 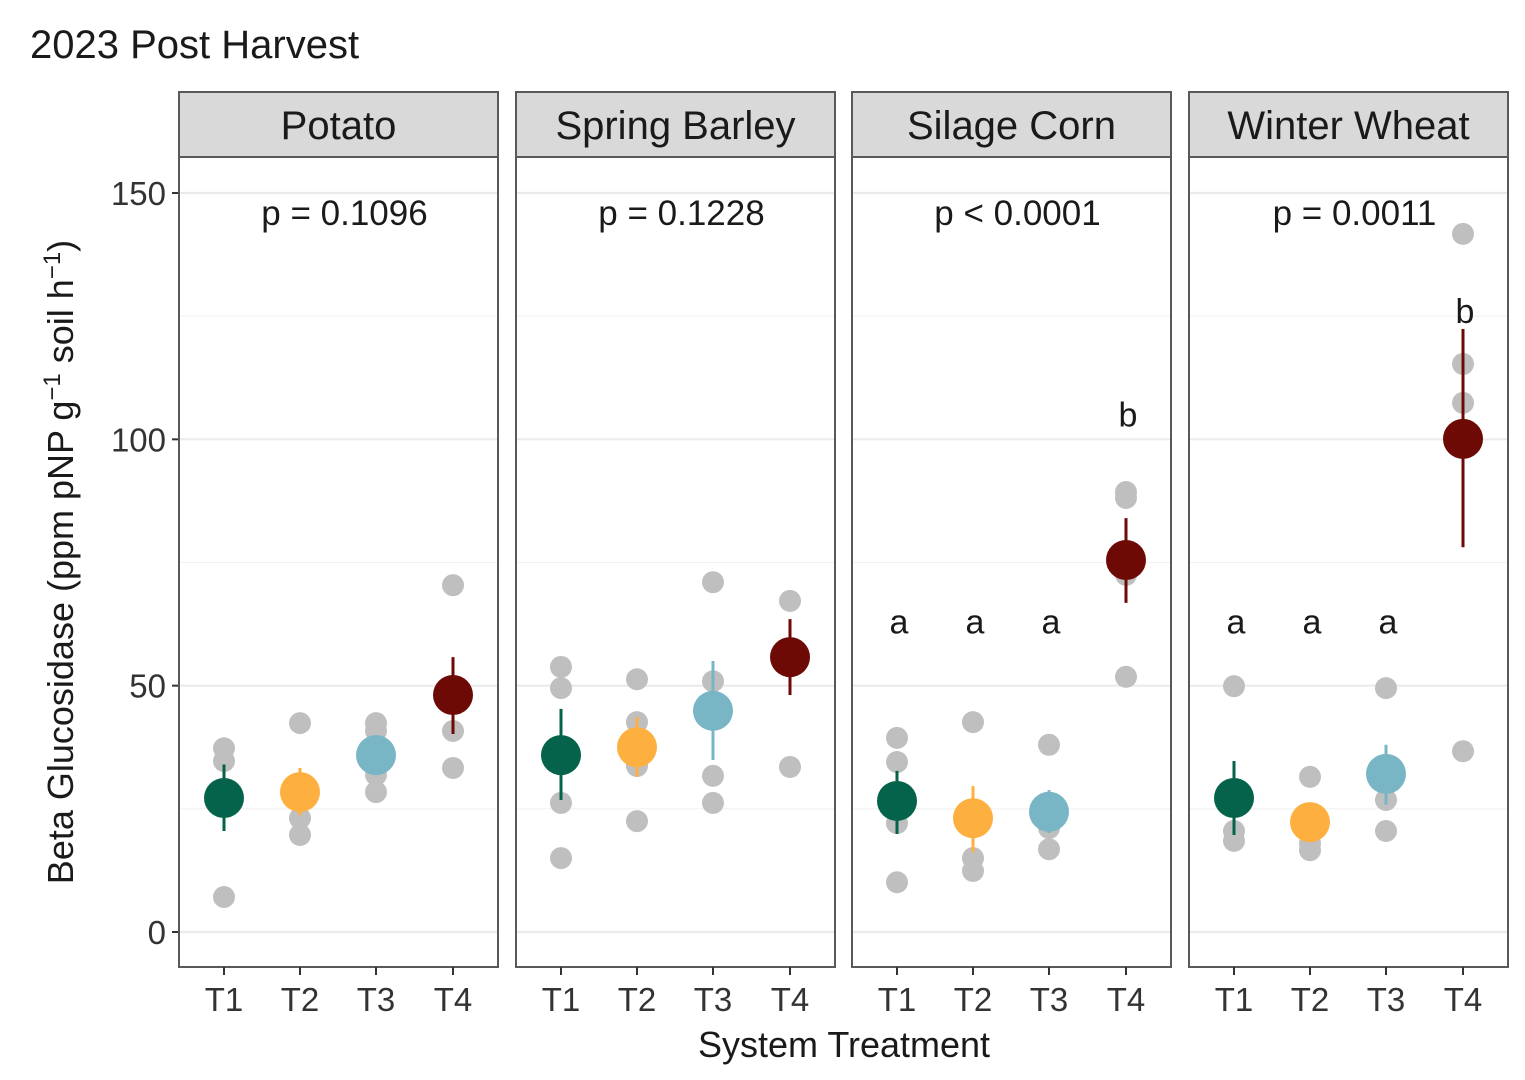 I want to click on x-axis-title: System Treatment, so click(x=844, y=1044).